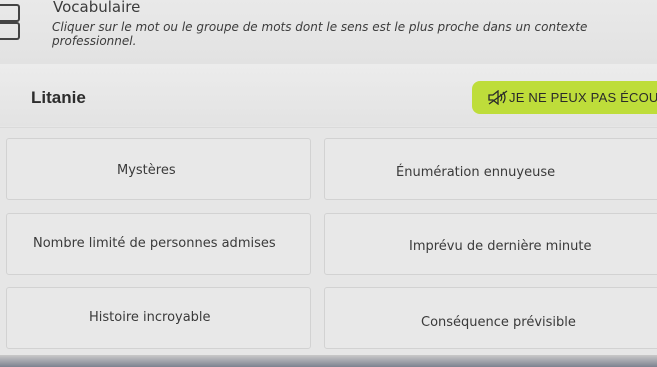 The width and height of the screenshot is (657, 367). I want to click on choice-consequence-previsible: Conséquence prévisible, so click(490, 318).